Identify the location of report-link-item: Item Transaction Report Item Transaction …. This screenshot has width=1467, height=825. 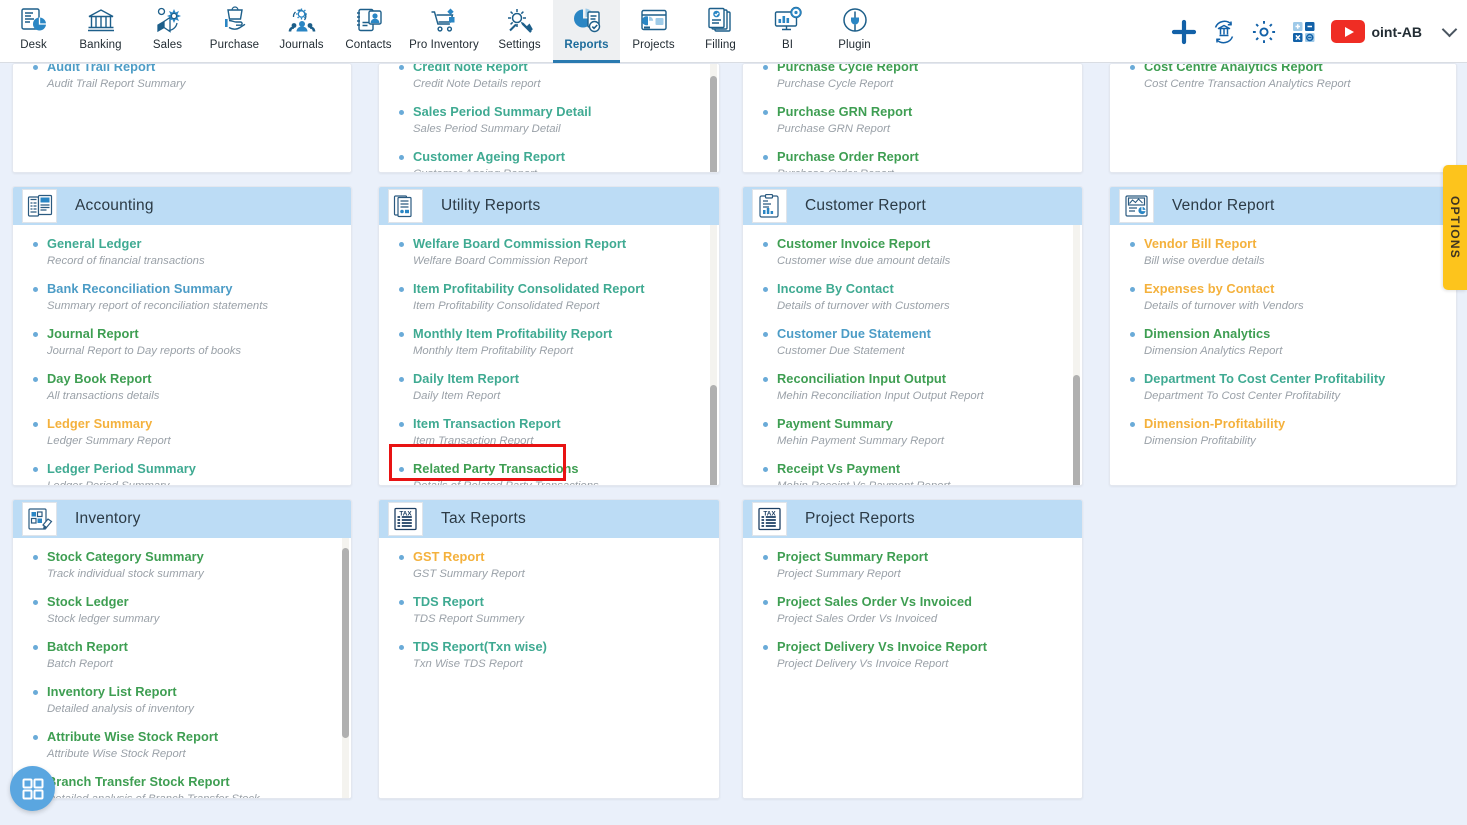
(550, 433).